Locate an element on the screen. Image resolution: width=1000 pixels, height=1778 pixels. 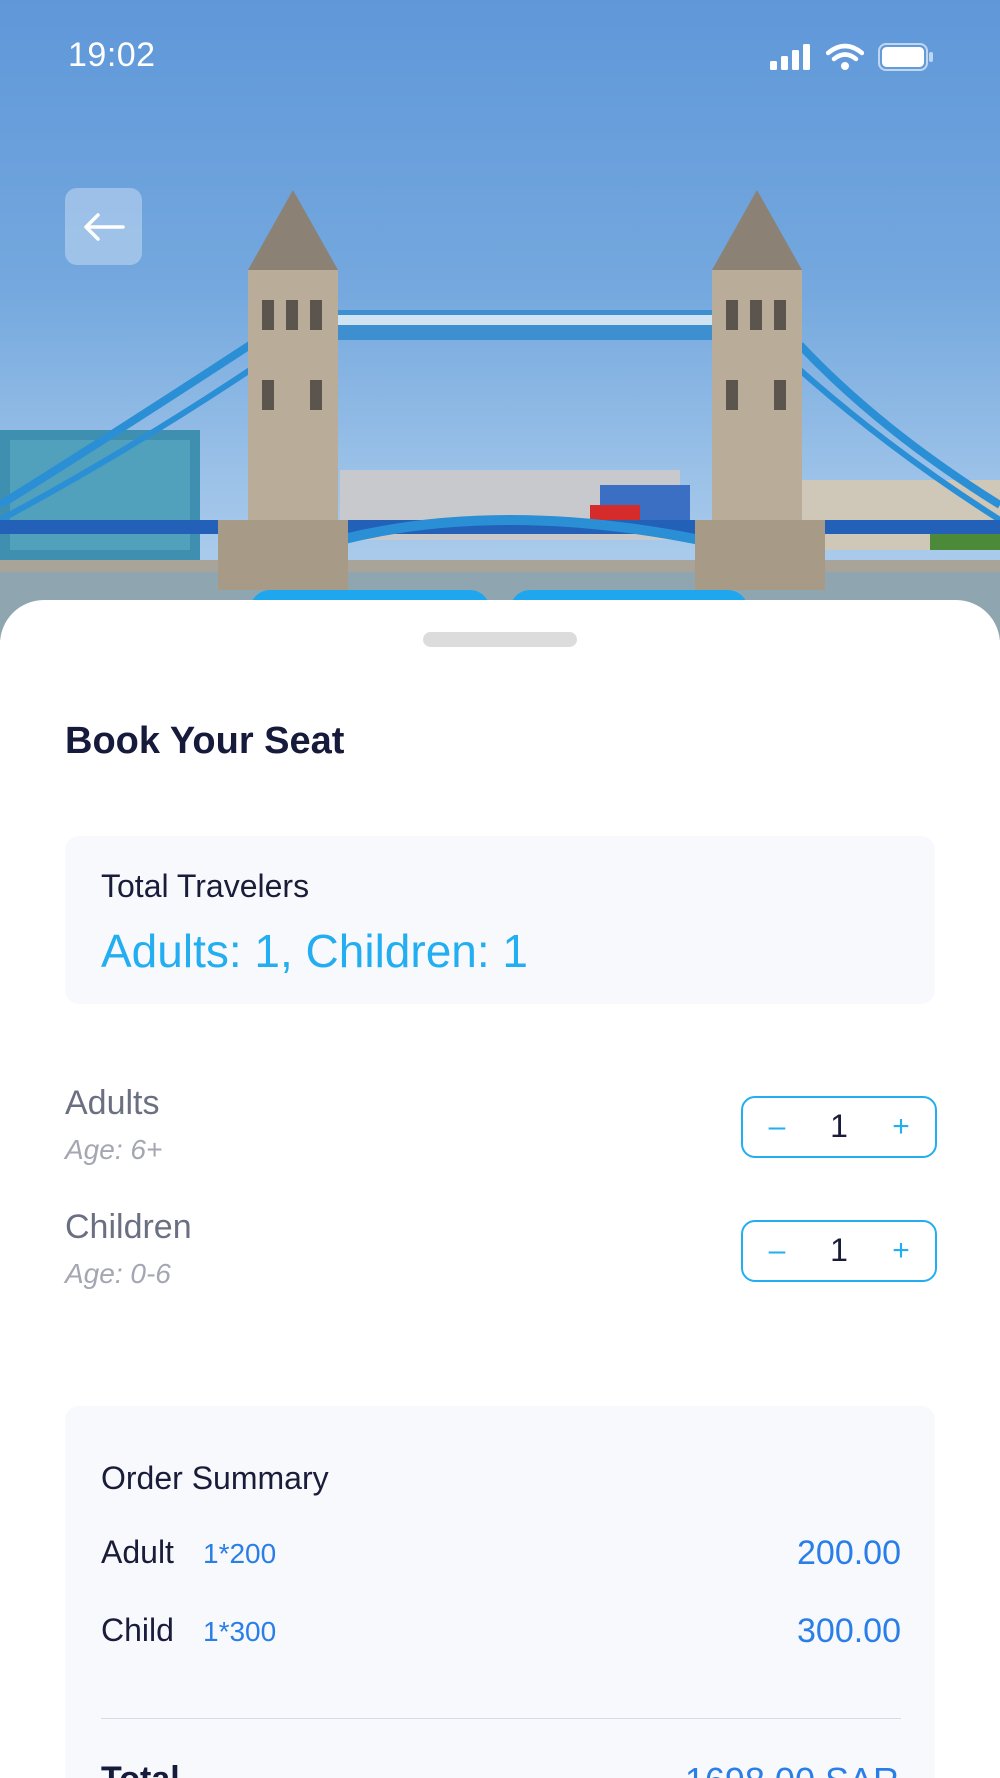
summary-line: Child 1*300 300.00 is located at coordinates (501, 1634).